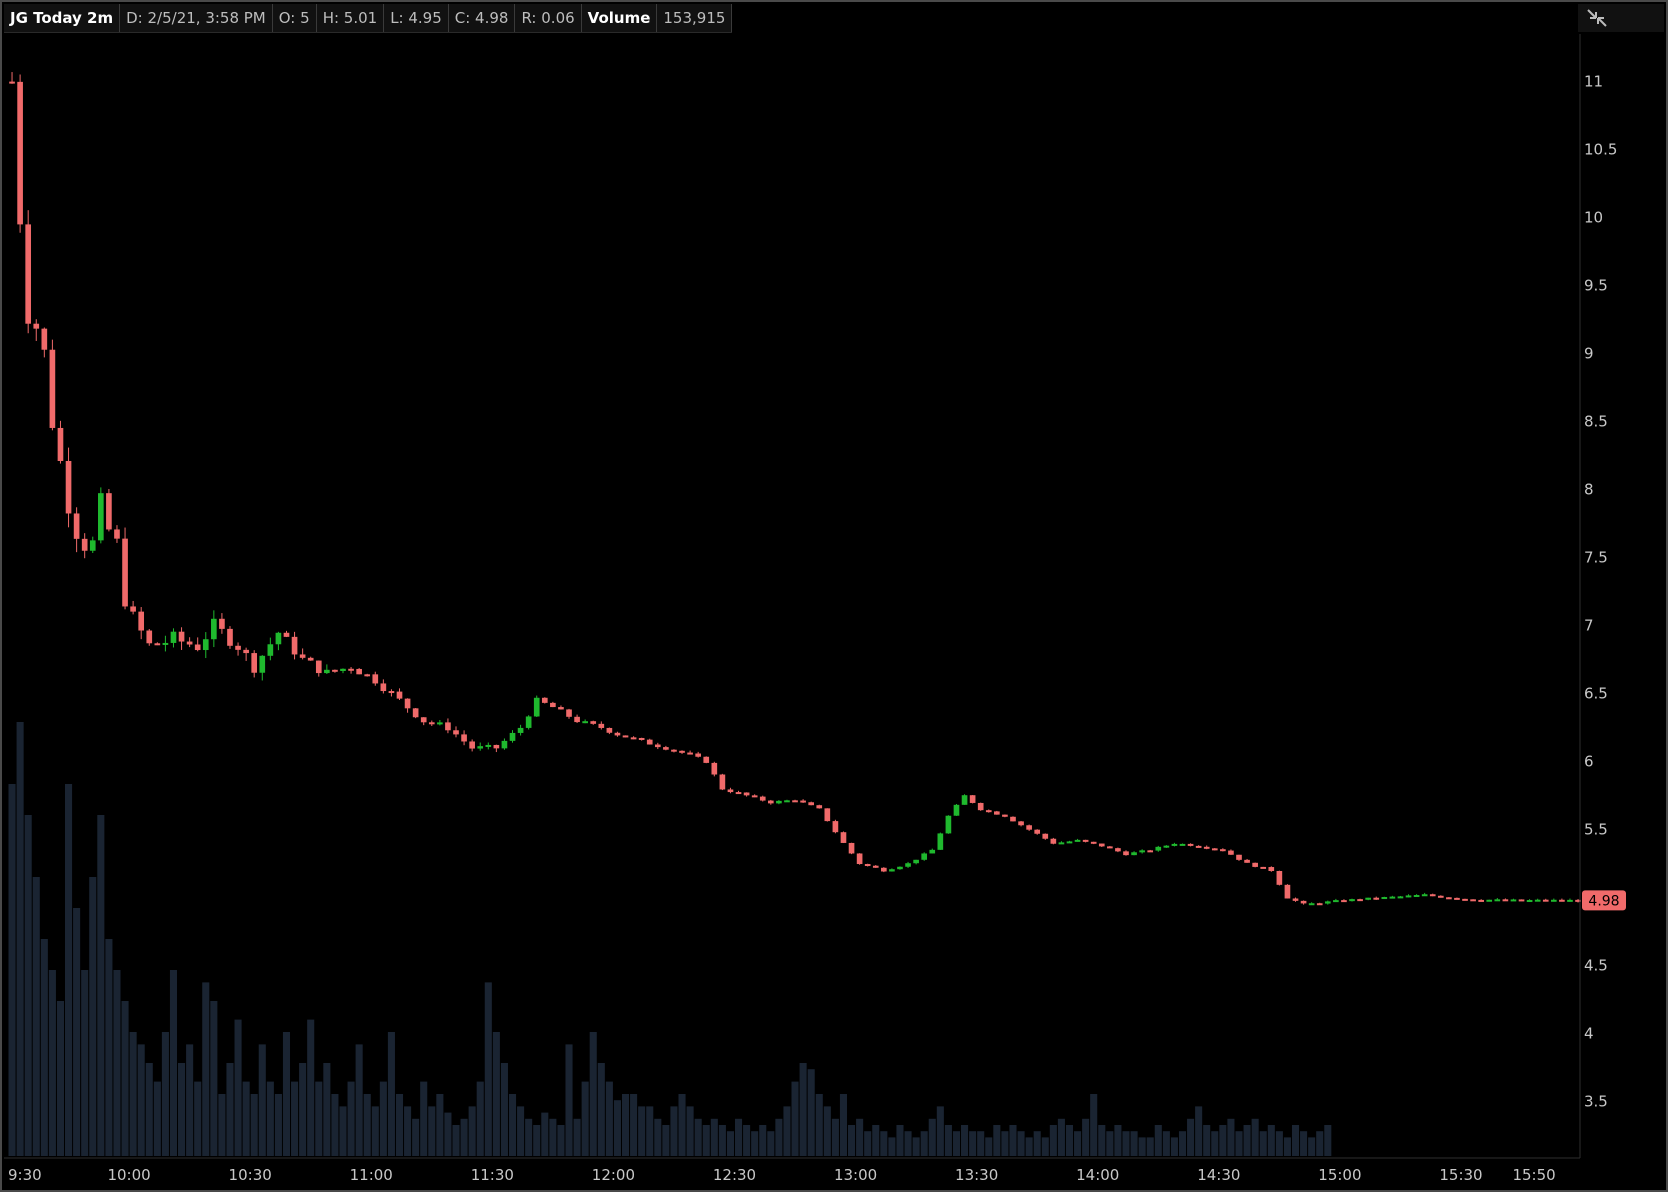  What do you see at coordinates (1218, 1175) in the screenshot?
I see `x-tick-label: 14:30` at bounding box center [1218, 1175].